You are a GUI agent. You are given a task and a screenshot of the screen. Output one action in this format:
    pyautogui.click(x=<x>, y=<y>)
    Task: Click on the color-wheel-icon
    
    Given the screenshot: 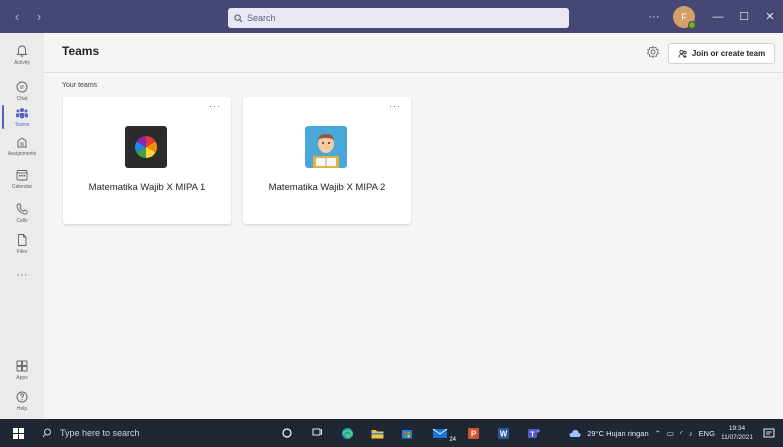 What is the action you would take?
    pyautogui.click(x=146, y=147)
    